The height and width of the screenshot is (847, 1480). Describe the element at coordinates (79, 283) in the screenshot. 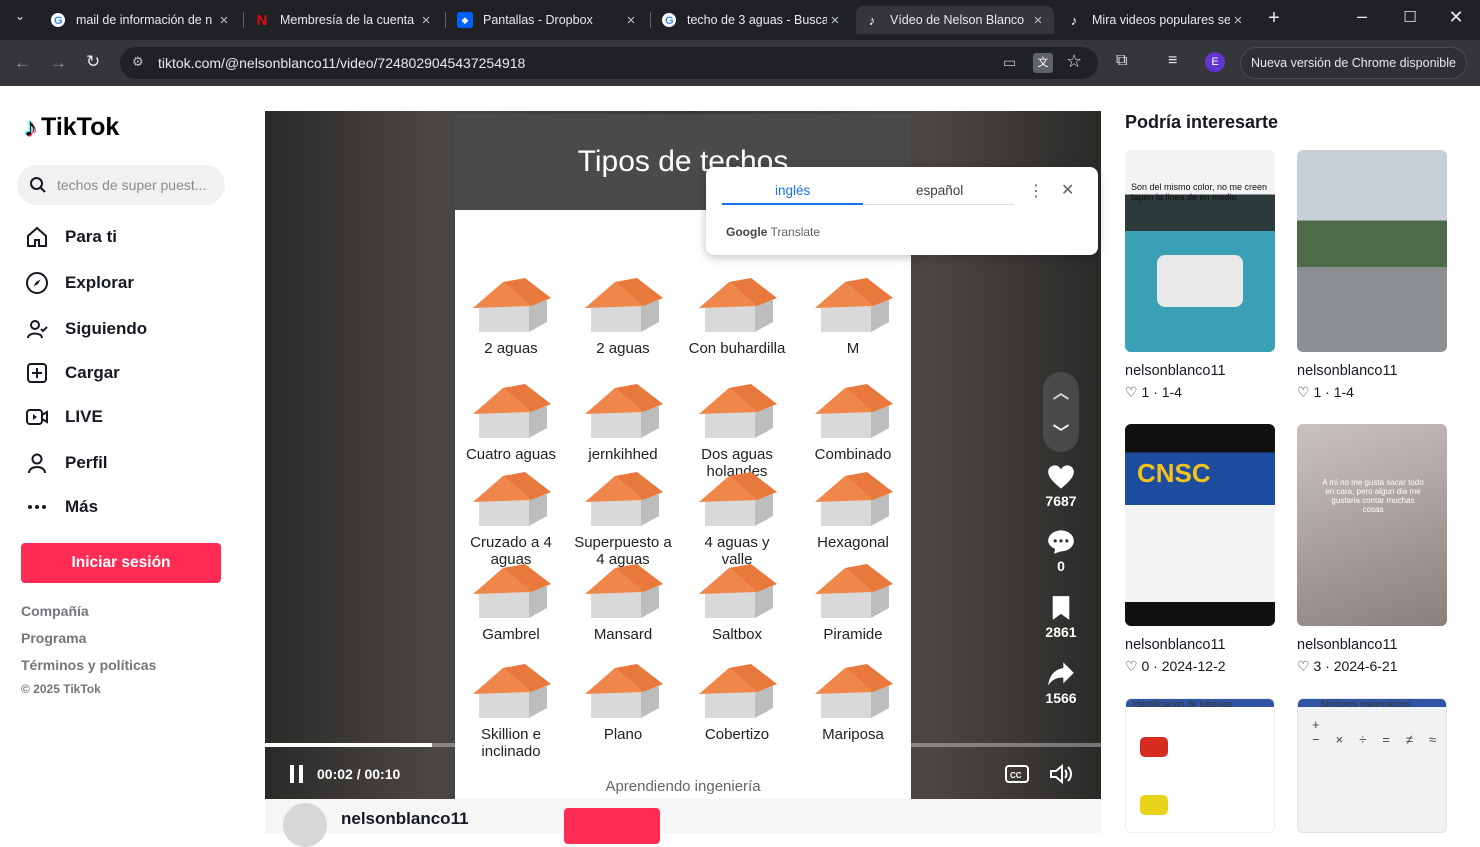

I see `nav-explorar: Explorar` at that location.